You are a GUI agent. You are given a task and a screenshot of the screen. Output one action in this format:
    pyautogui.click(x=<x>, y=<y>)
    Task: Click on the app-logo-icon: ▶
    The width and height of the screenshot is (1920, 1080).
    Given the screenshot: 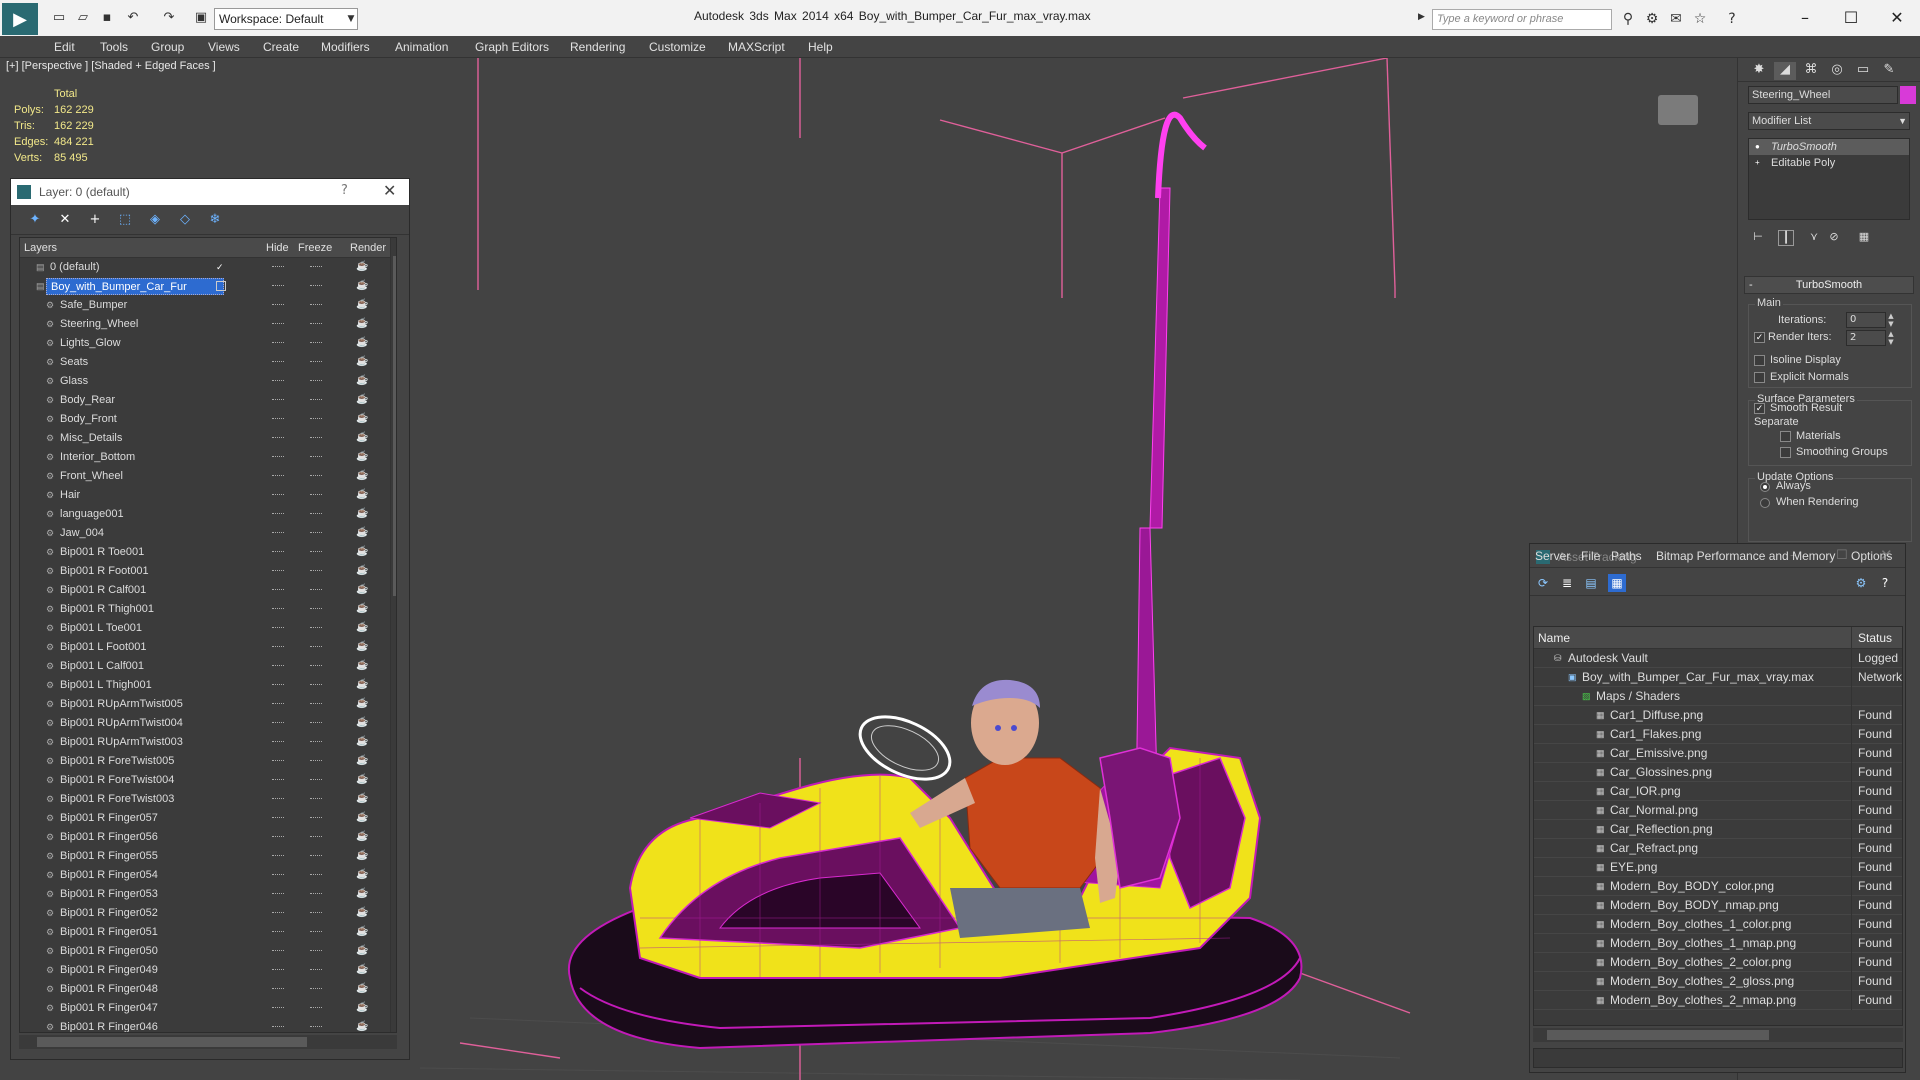 What is the action you would take?
    pyautogui.click(x=20, y=19)
    